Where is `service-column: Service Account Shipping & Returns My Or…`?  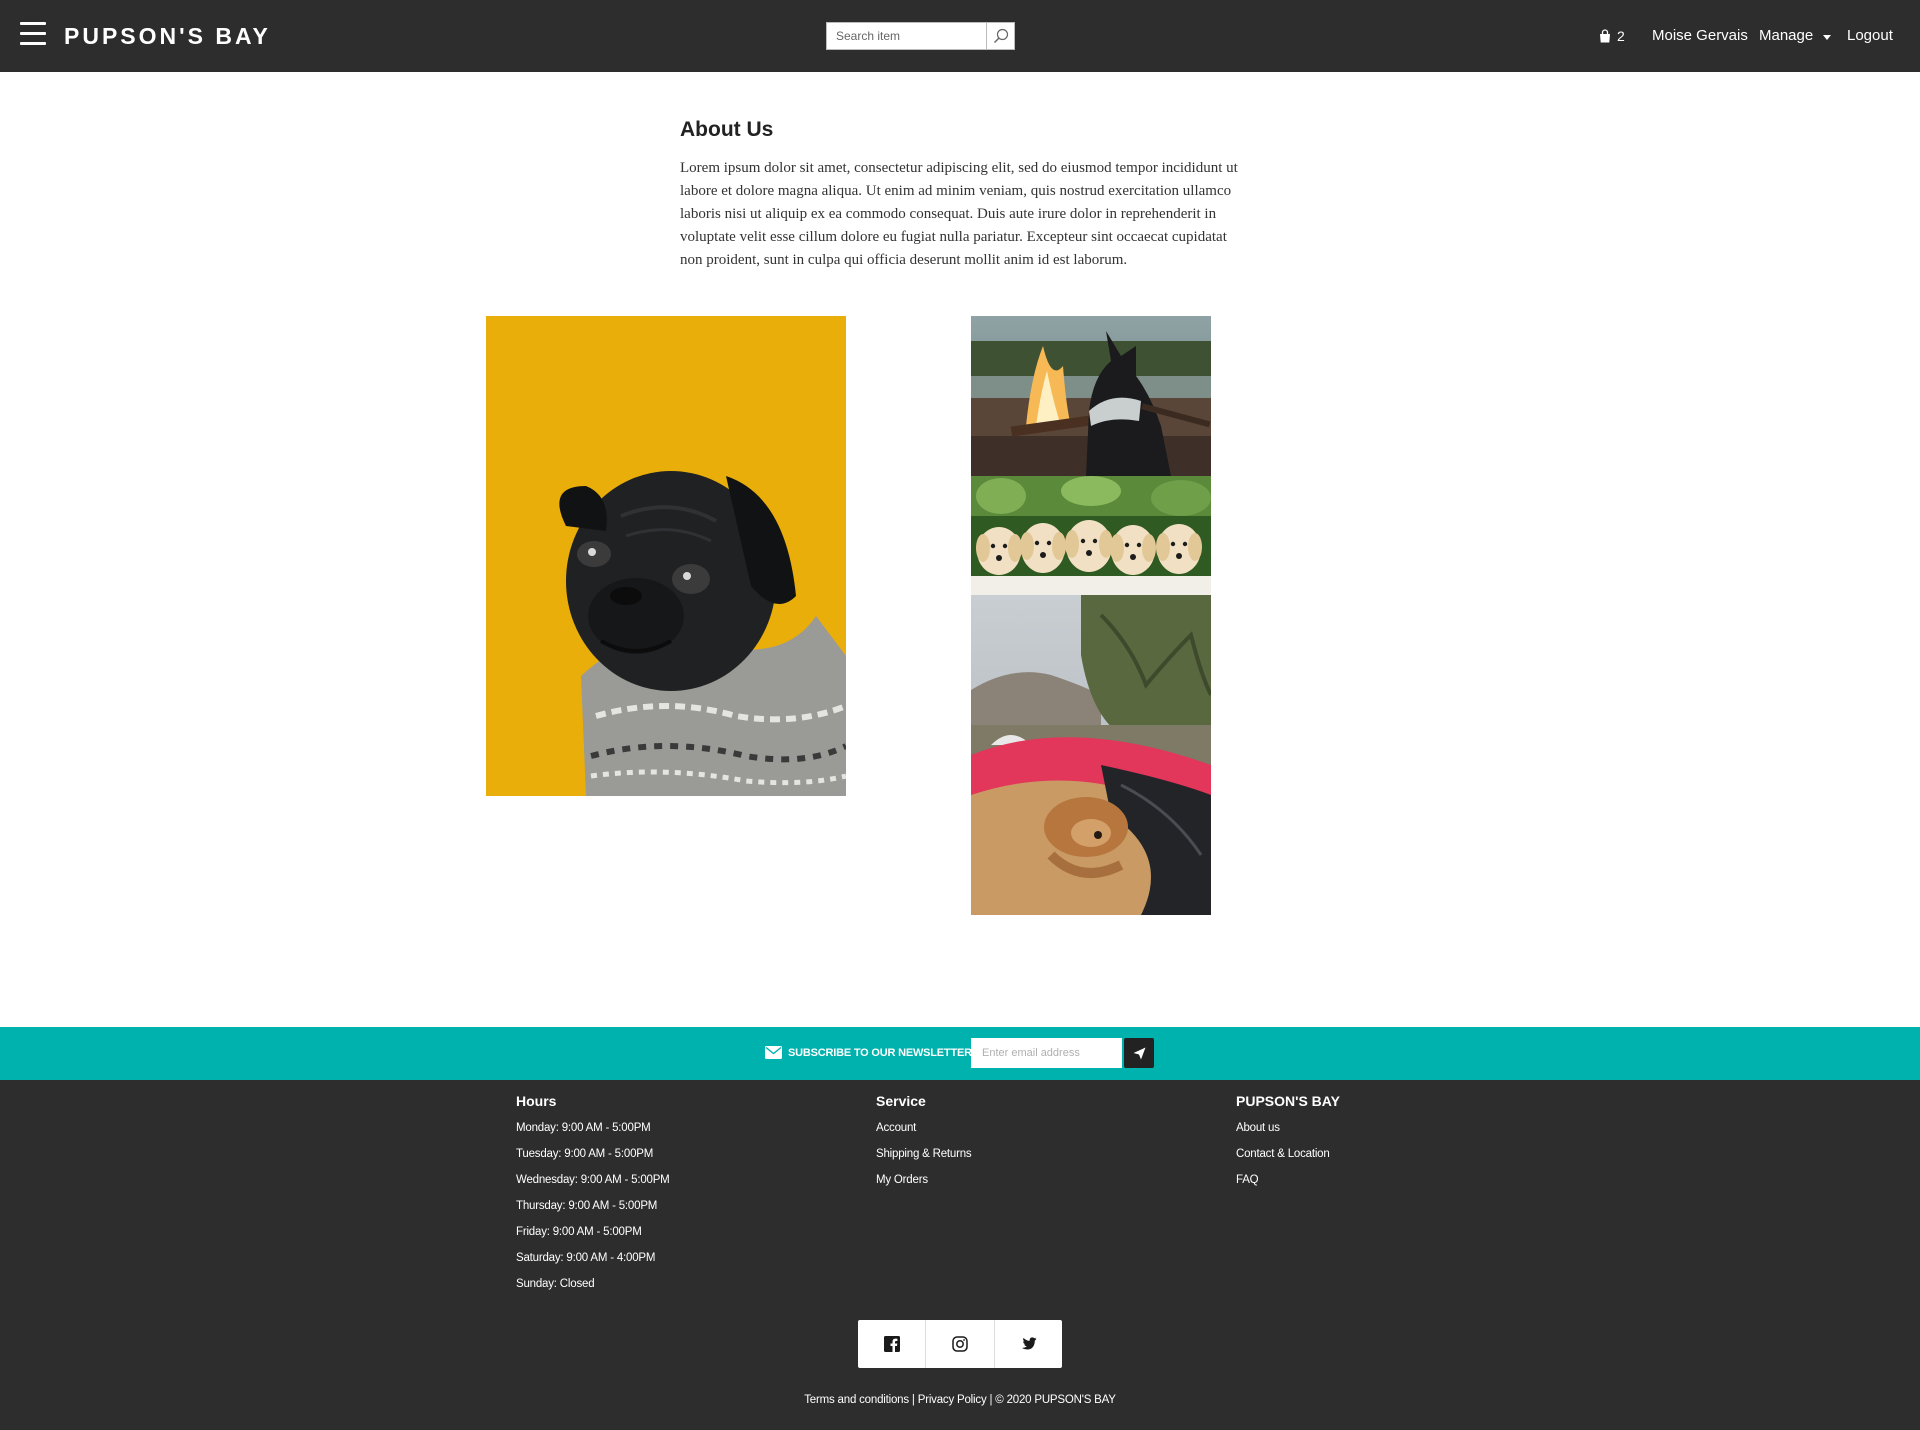 service-column: Service Account Shipping & Returns My Or… is located at coordinates (1026, 1145).